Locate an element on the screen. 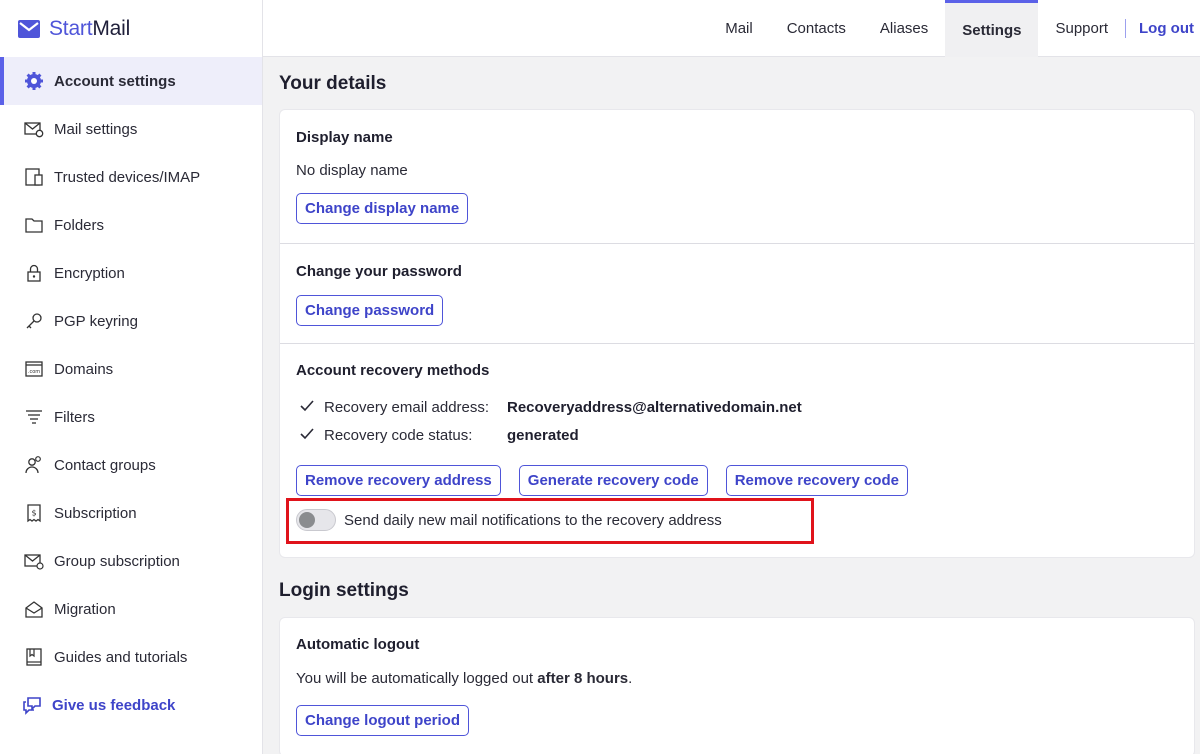 The image size is (1200, 754). sidebar-item-migration: Migration is located at coordinates (131, 609).